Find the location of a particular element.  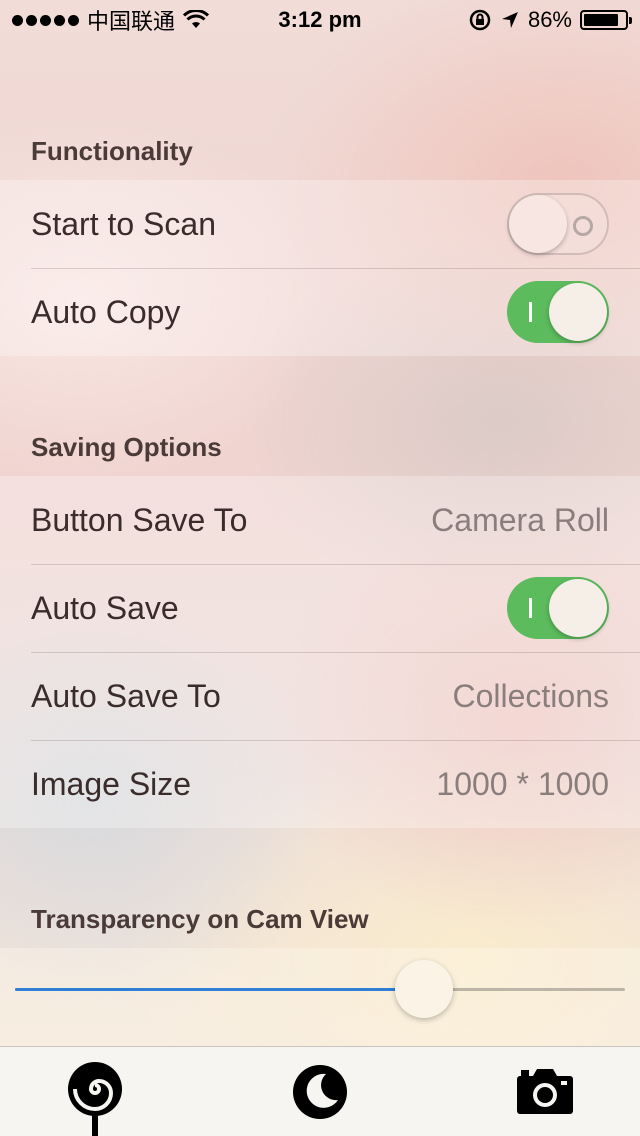

transparency-slider-fill is located at coordinates (219, 989).